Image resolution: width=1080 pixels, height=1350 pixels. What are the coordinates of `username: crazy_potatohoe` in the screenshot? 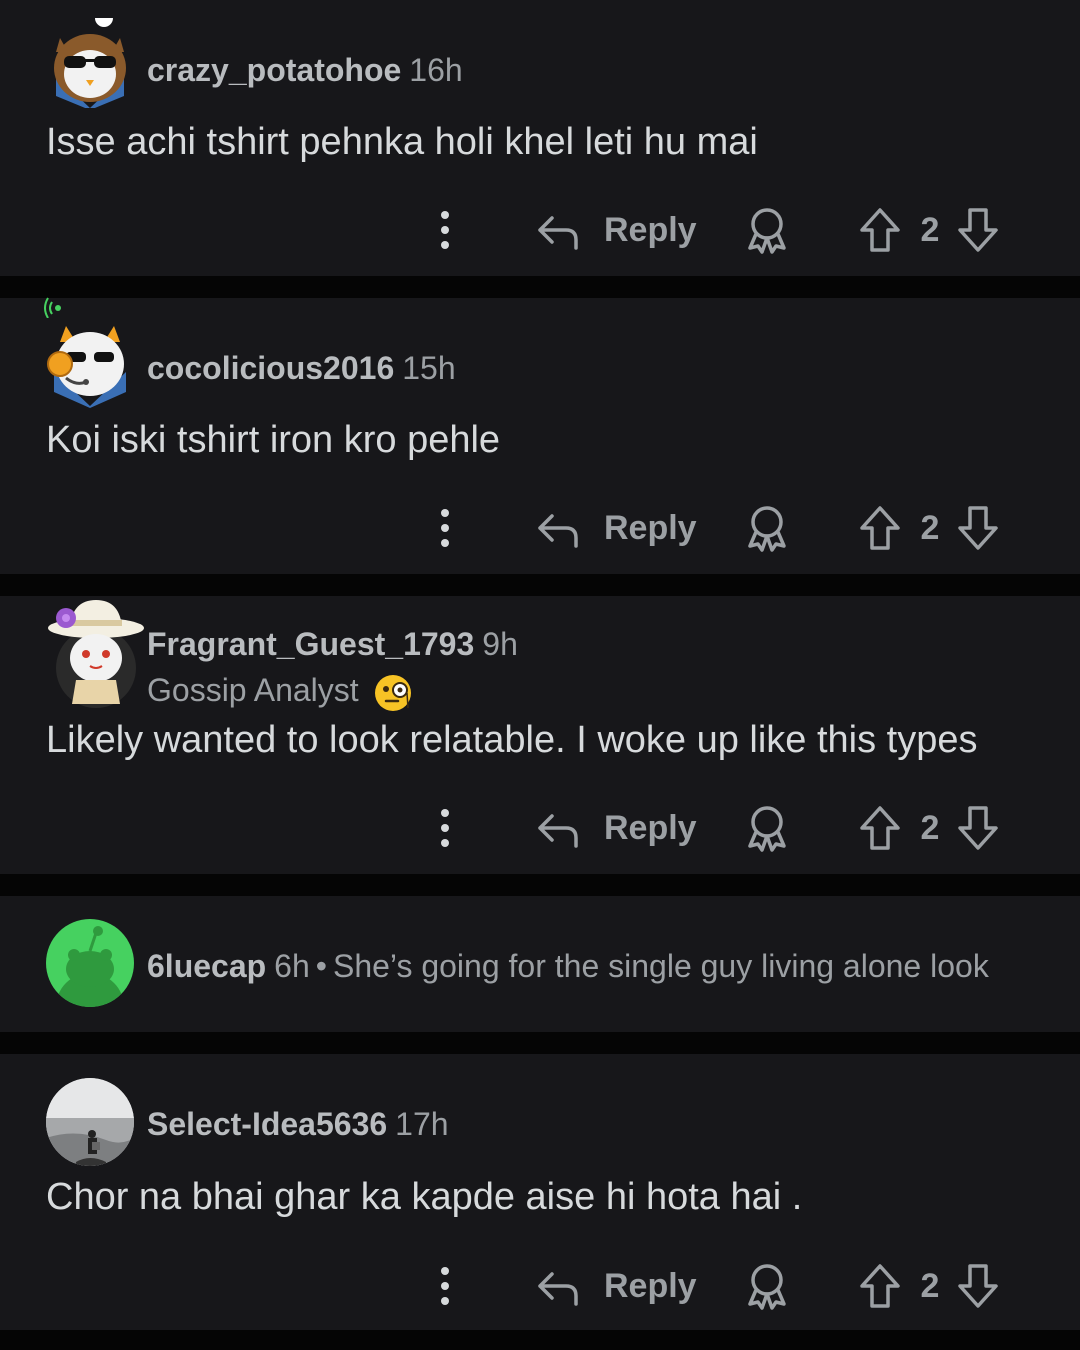 It's located at (274, 70).